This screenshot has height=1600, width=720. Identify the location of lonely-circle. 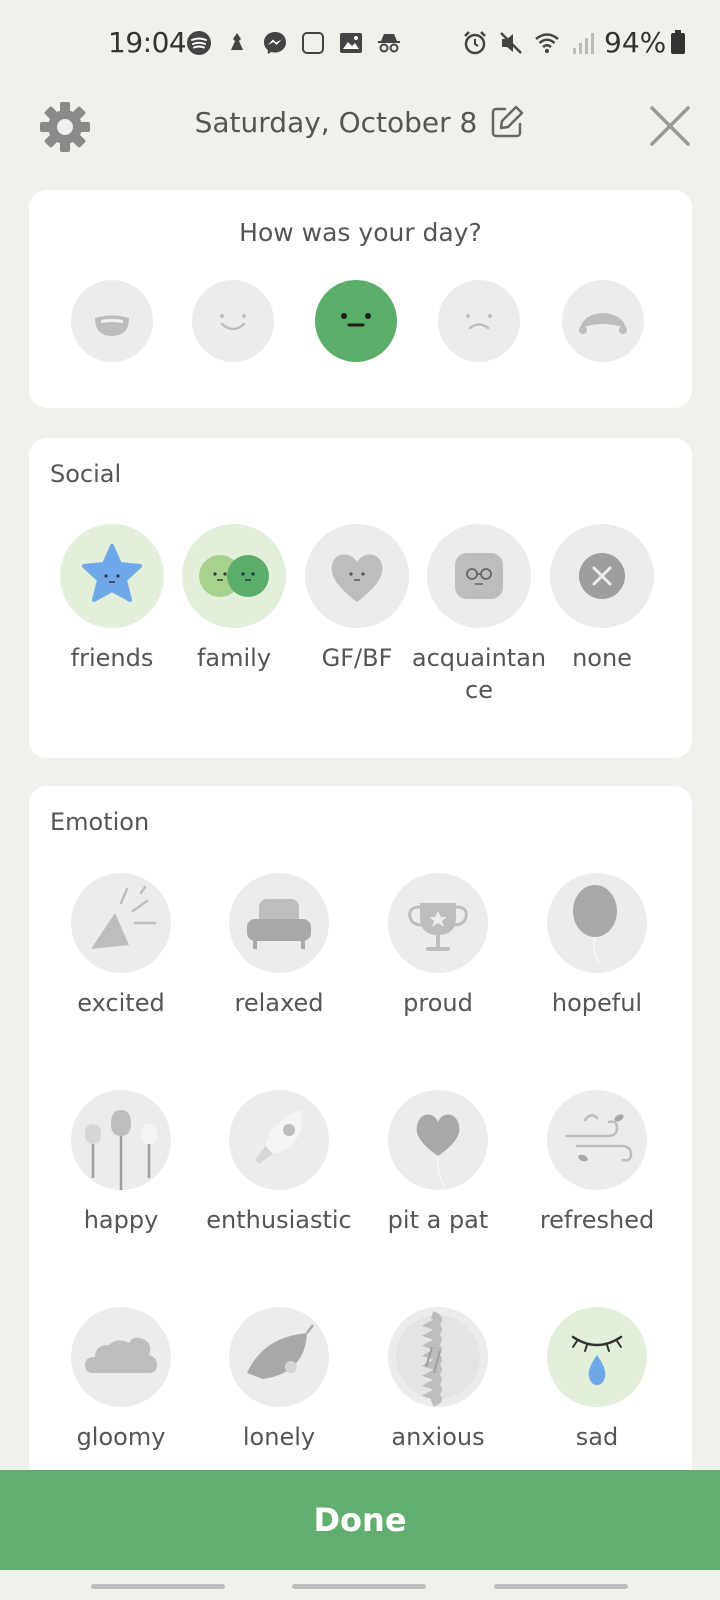
(279, 1357).